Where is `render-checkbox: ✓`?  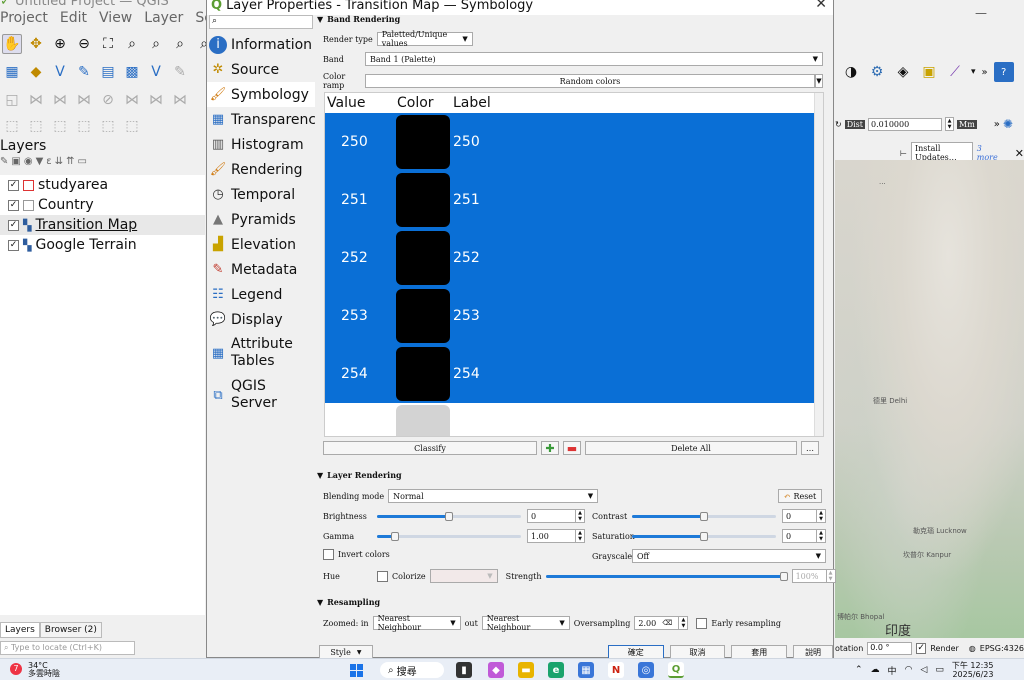
render-checkbox: ✓ is located at coordinates (921, 648).